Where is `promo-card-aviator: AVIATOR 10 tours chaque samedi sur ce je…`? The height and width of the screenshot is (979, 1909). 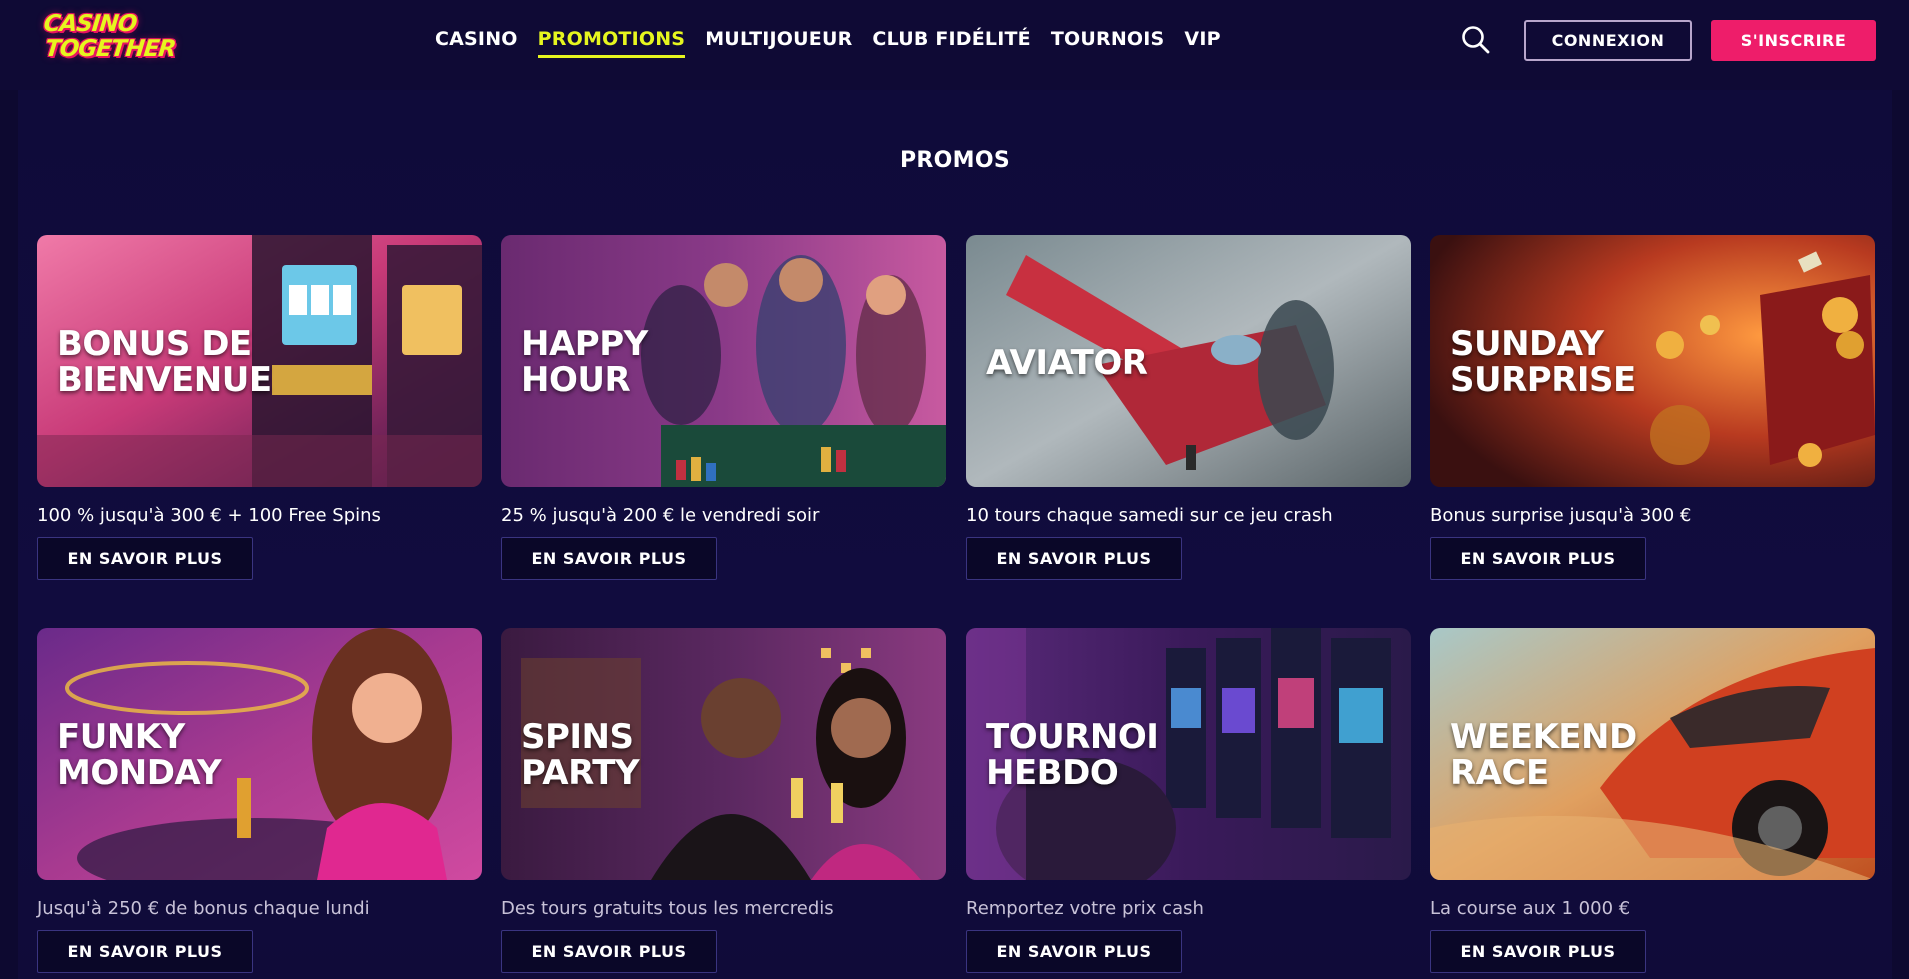
promo-card-aviator: AVIATOR 10 tours chaque samedi sur ce je… is located at coordinates (1188, 407).